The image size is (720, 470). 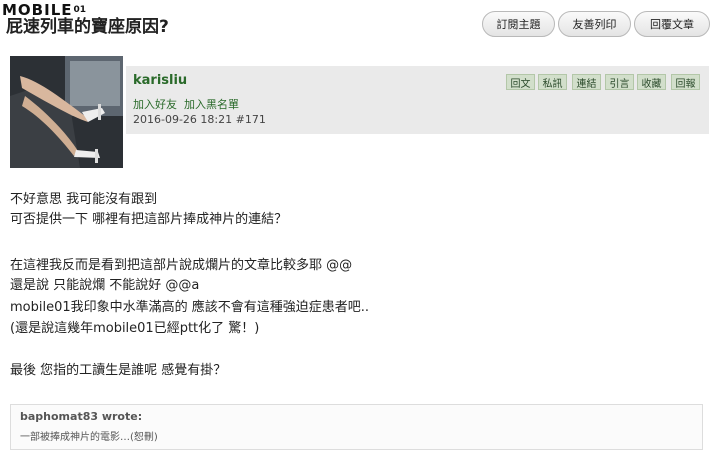 I want to click on post-date: 2016-09-26 18:21, so click(x=183, y=119).